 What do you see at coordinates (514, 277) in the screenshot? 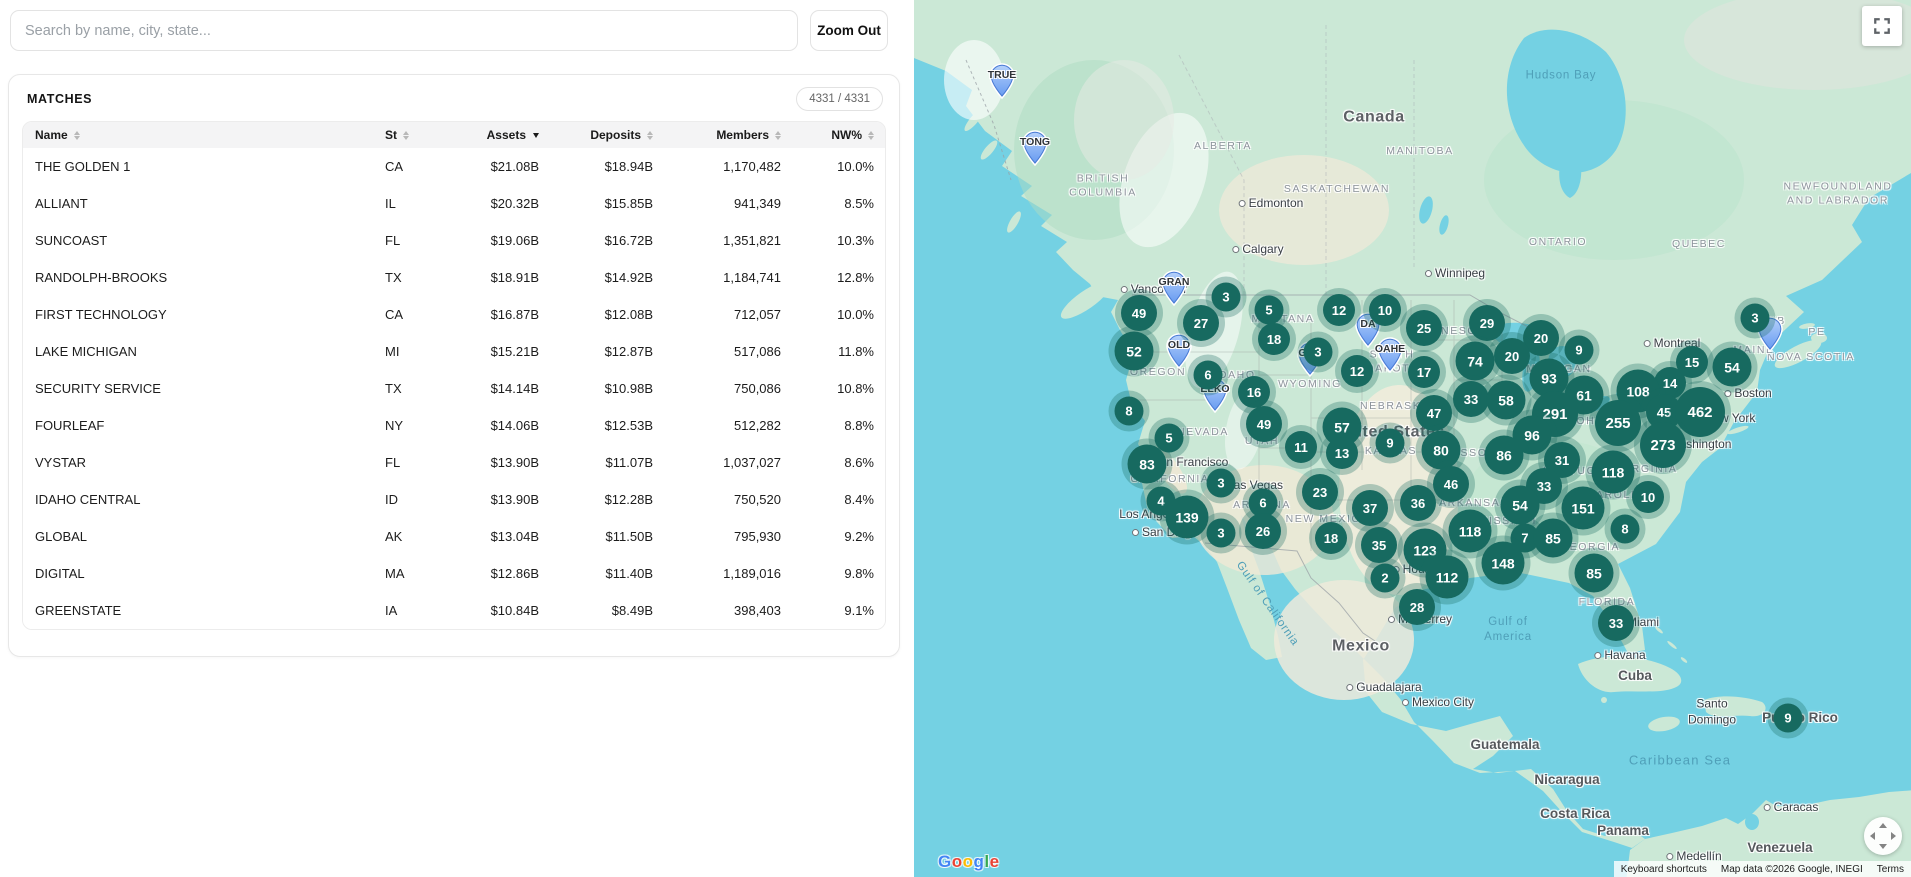
I see `cell-assets: $18.91B` at bounding box center [514, 277].